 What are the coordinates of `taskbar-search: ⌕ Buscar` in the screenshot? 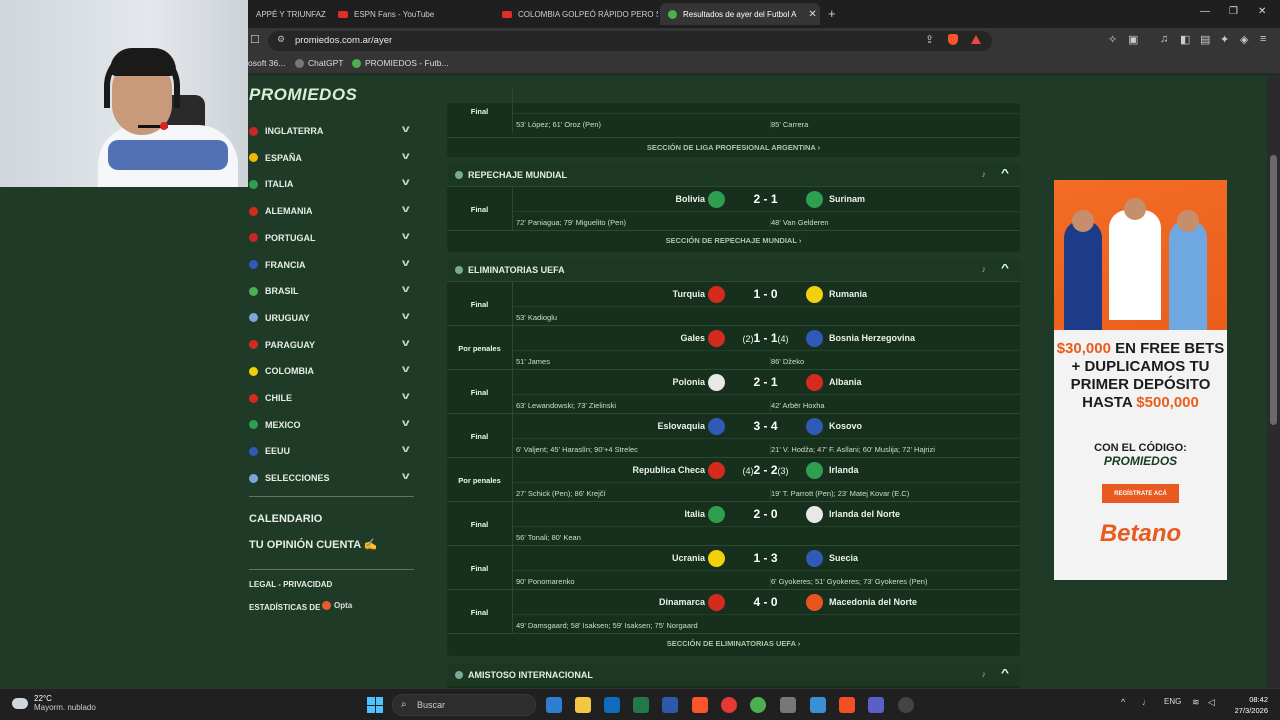 It's located at (464, 705).